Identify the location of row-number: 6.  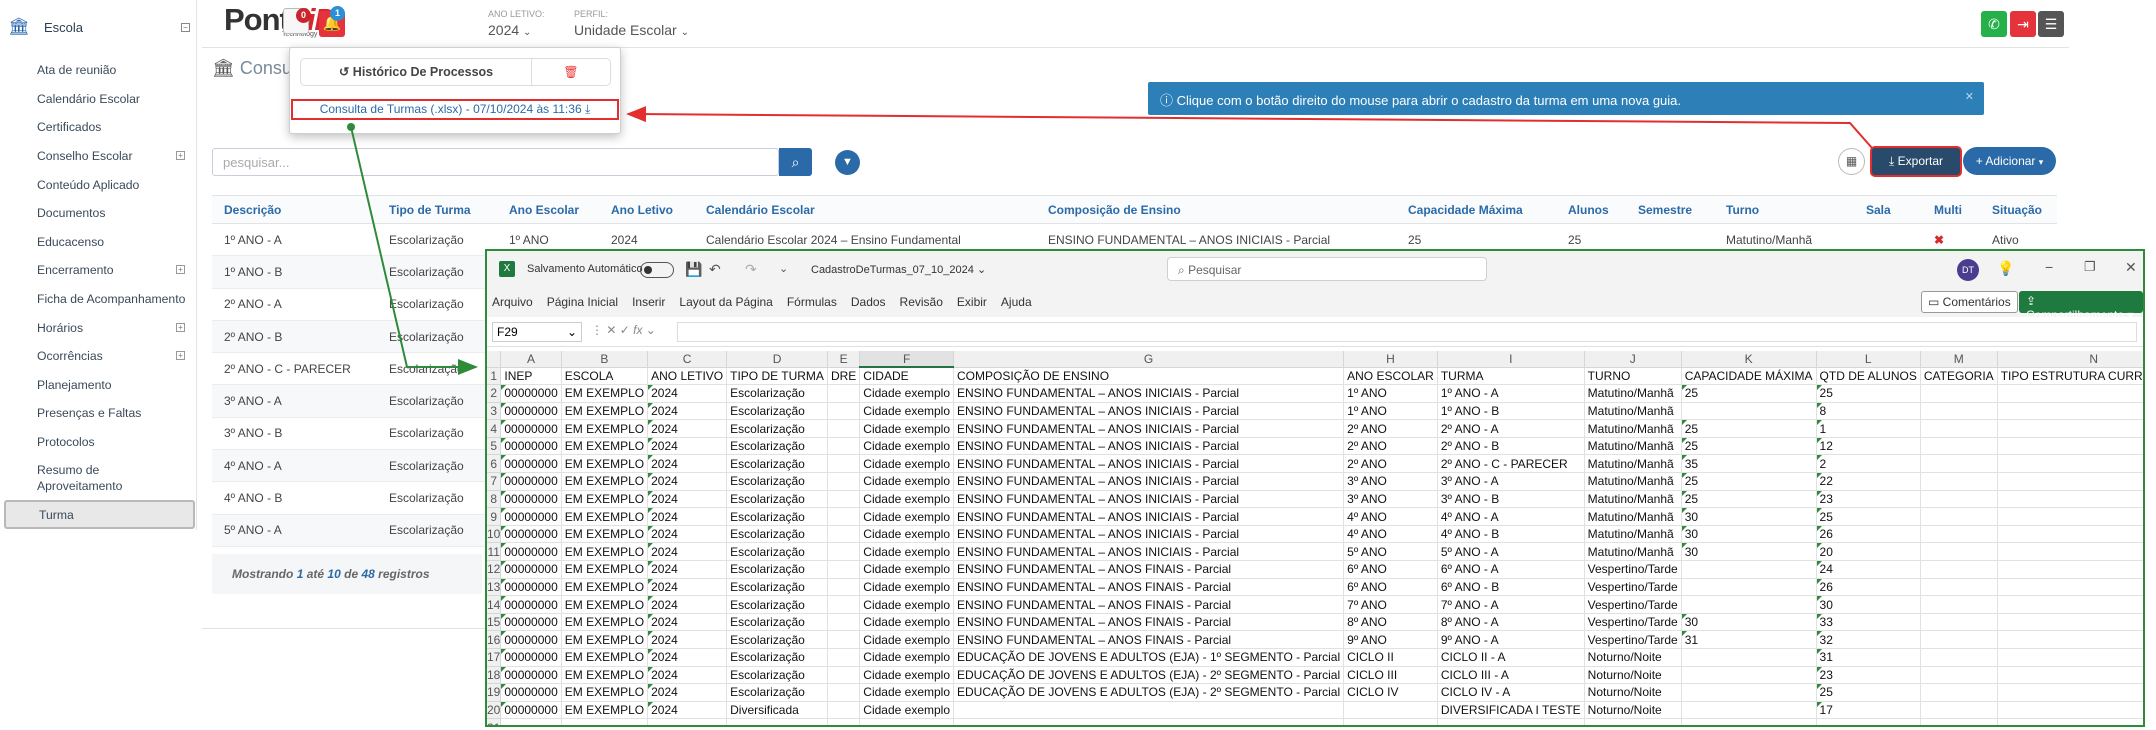
(494, 464).